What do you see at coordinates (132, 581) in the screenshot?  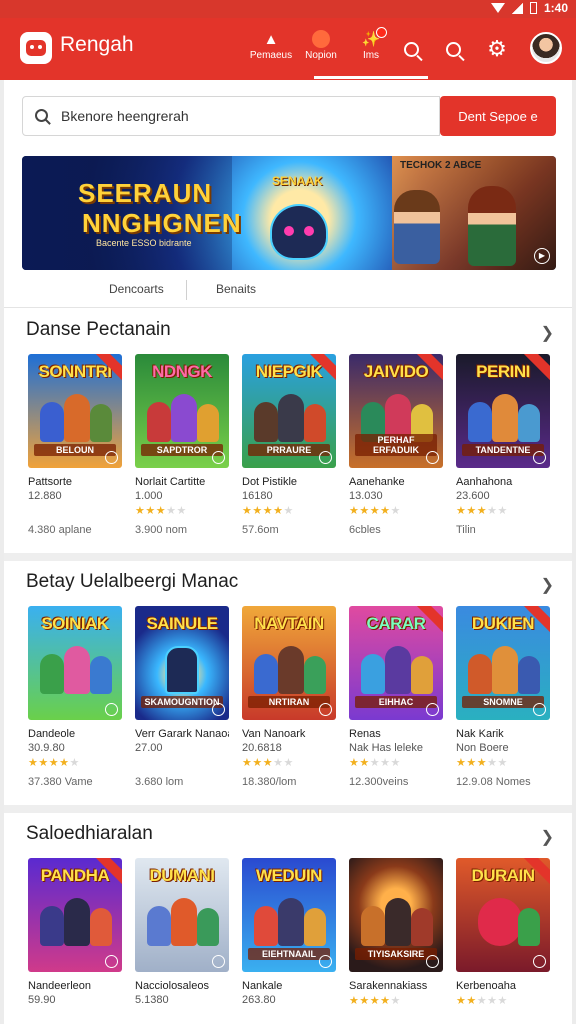 I see `section-title: Betay Uelalbeergi Manac` at bounding box center [132, 581].